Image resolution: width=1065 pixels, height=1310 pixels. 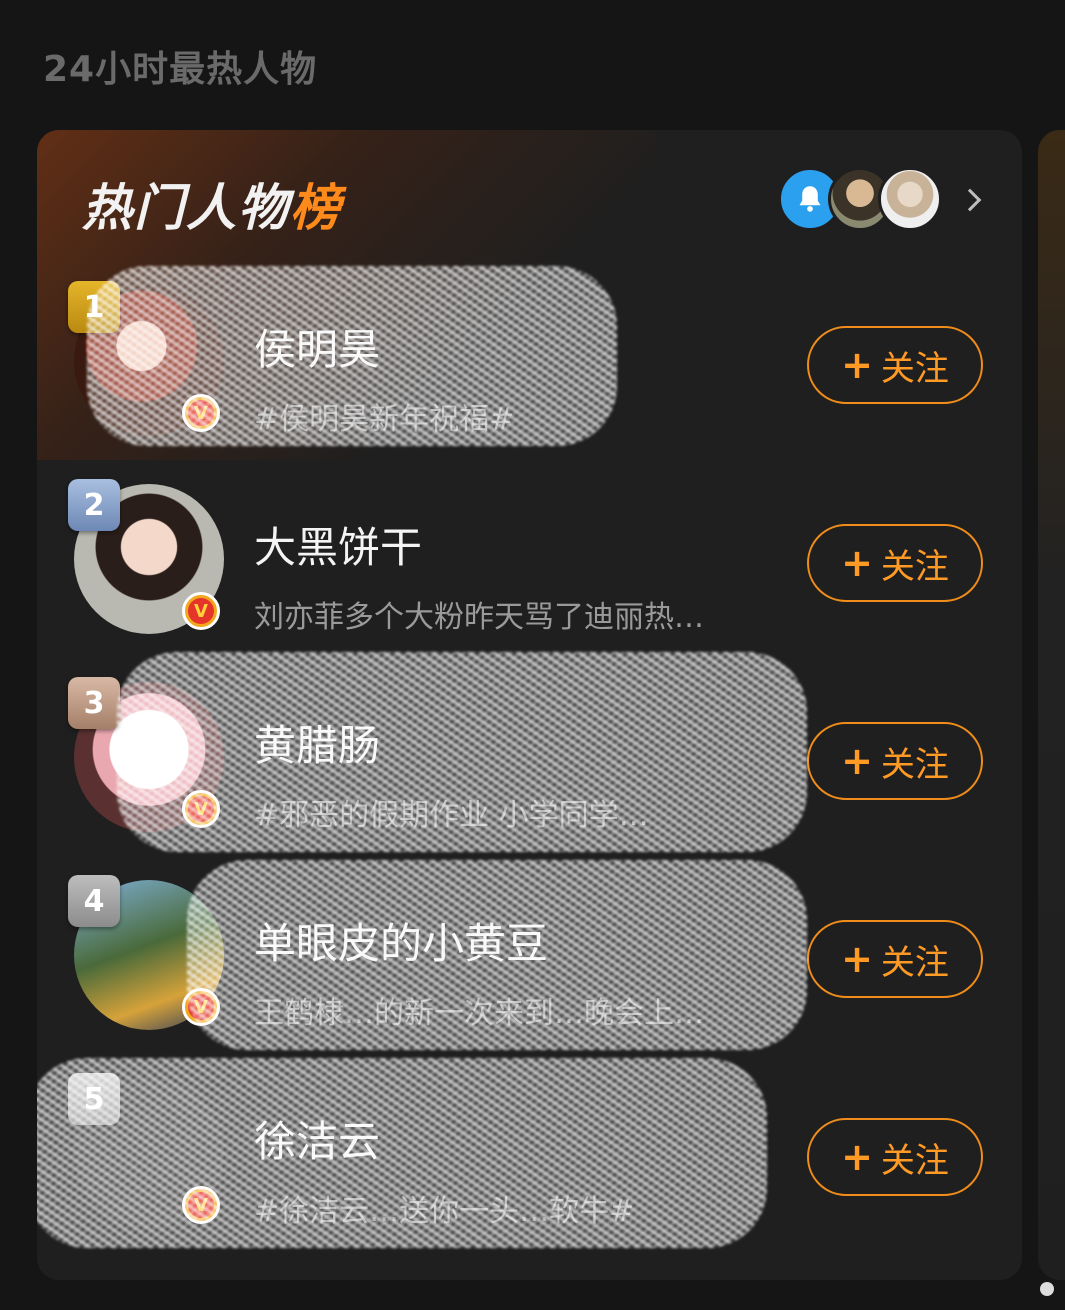 I want to click on celebrity-avatar, so click(x=910, y=199).